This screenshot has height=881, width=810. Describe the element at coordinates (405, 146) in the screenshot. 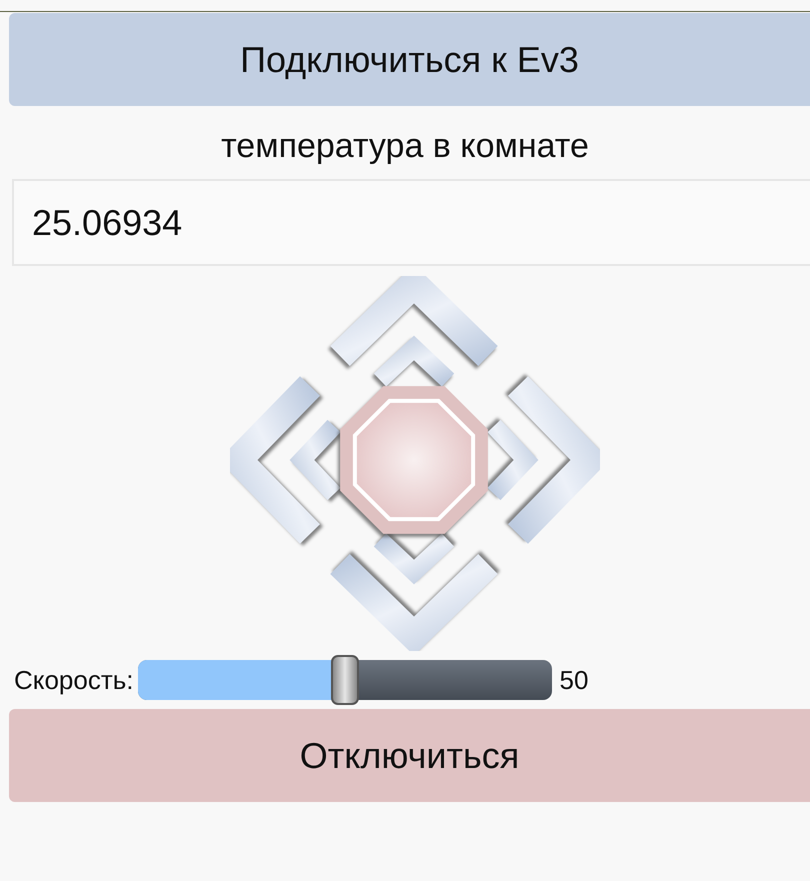

I see `temperature-label: температура в комнате` at that location.